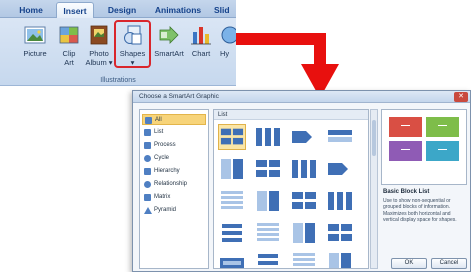  What do you see at coordinates (374, 138) in the screenshot?
I see `scrollbar-thumb` at bounding box center [374, 138].